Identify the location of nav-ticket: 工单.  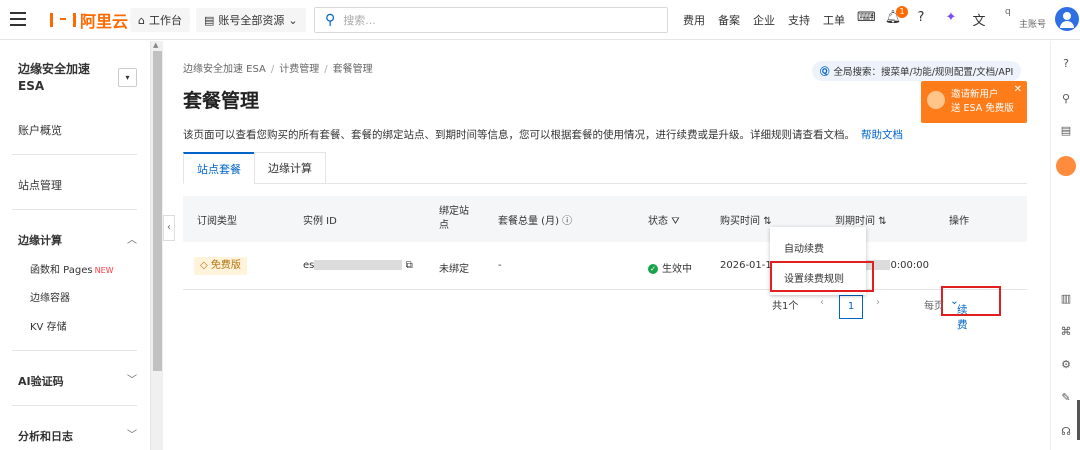
(834, 20).